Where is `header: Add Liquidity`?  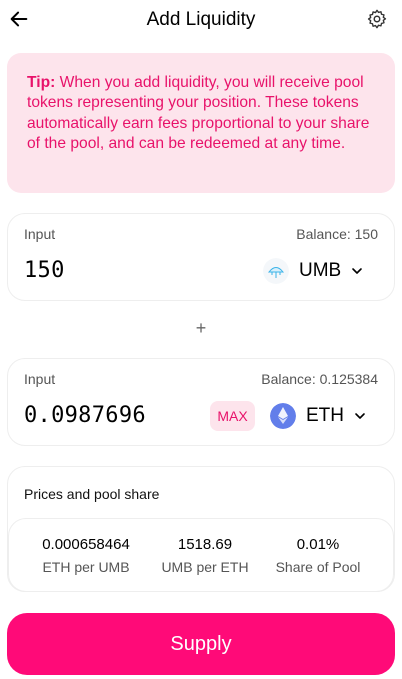 header: Add Liquidity is located at coordinates (201, 20).